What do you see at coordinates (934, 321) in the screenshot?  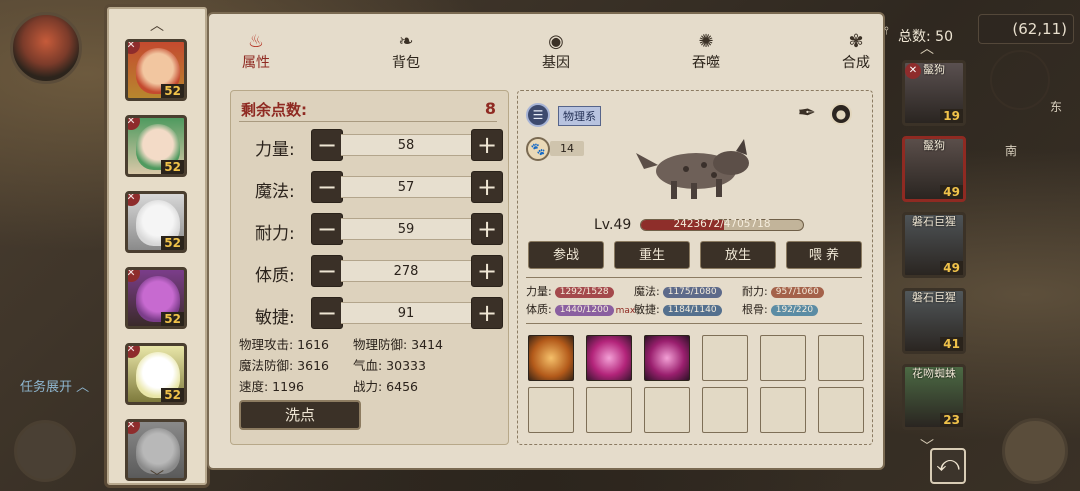 I see `captured-pet-card: 磐石巨猩 41` at bounding box center [934, 321].